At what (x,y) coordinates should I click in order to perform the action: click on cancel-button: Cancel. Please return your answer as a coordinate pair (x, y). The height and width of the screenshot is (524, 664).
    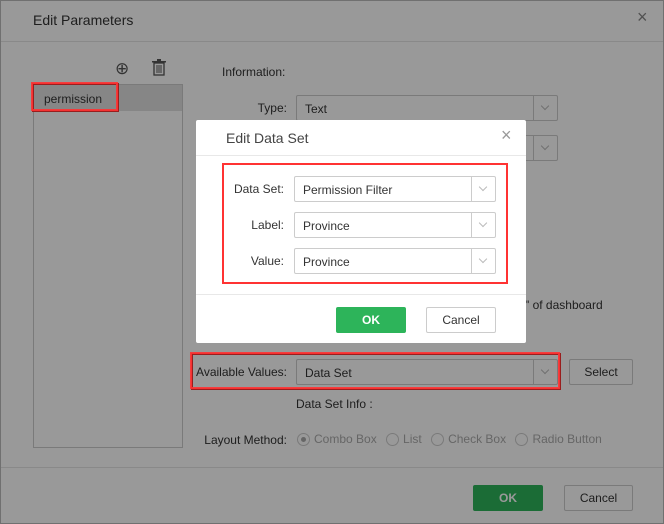
    Looking at the image, I should click on (461, 320).